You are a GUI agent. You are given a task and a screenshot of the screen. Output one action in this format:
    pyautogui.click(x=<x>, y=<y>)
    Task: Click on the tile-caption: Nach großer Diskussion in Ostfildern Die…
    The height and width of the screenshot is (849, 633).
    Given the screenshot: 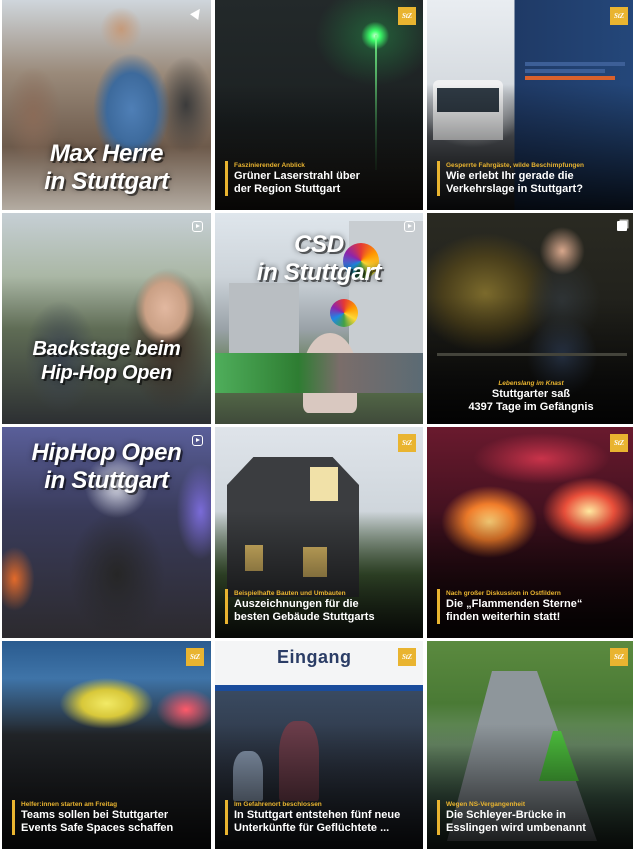 What is the action you would take?
    pyautogui.click(x=532, y=606)
    